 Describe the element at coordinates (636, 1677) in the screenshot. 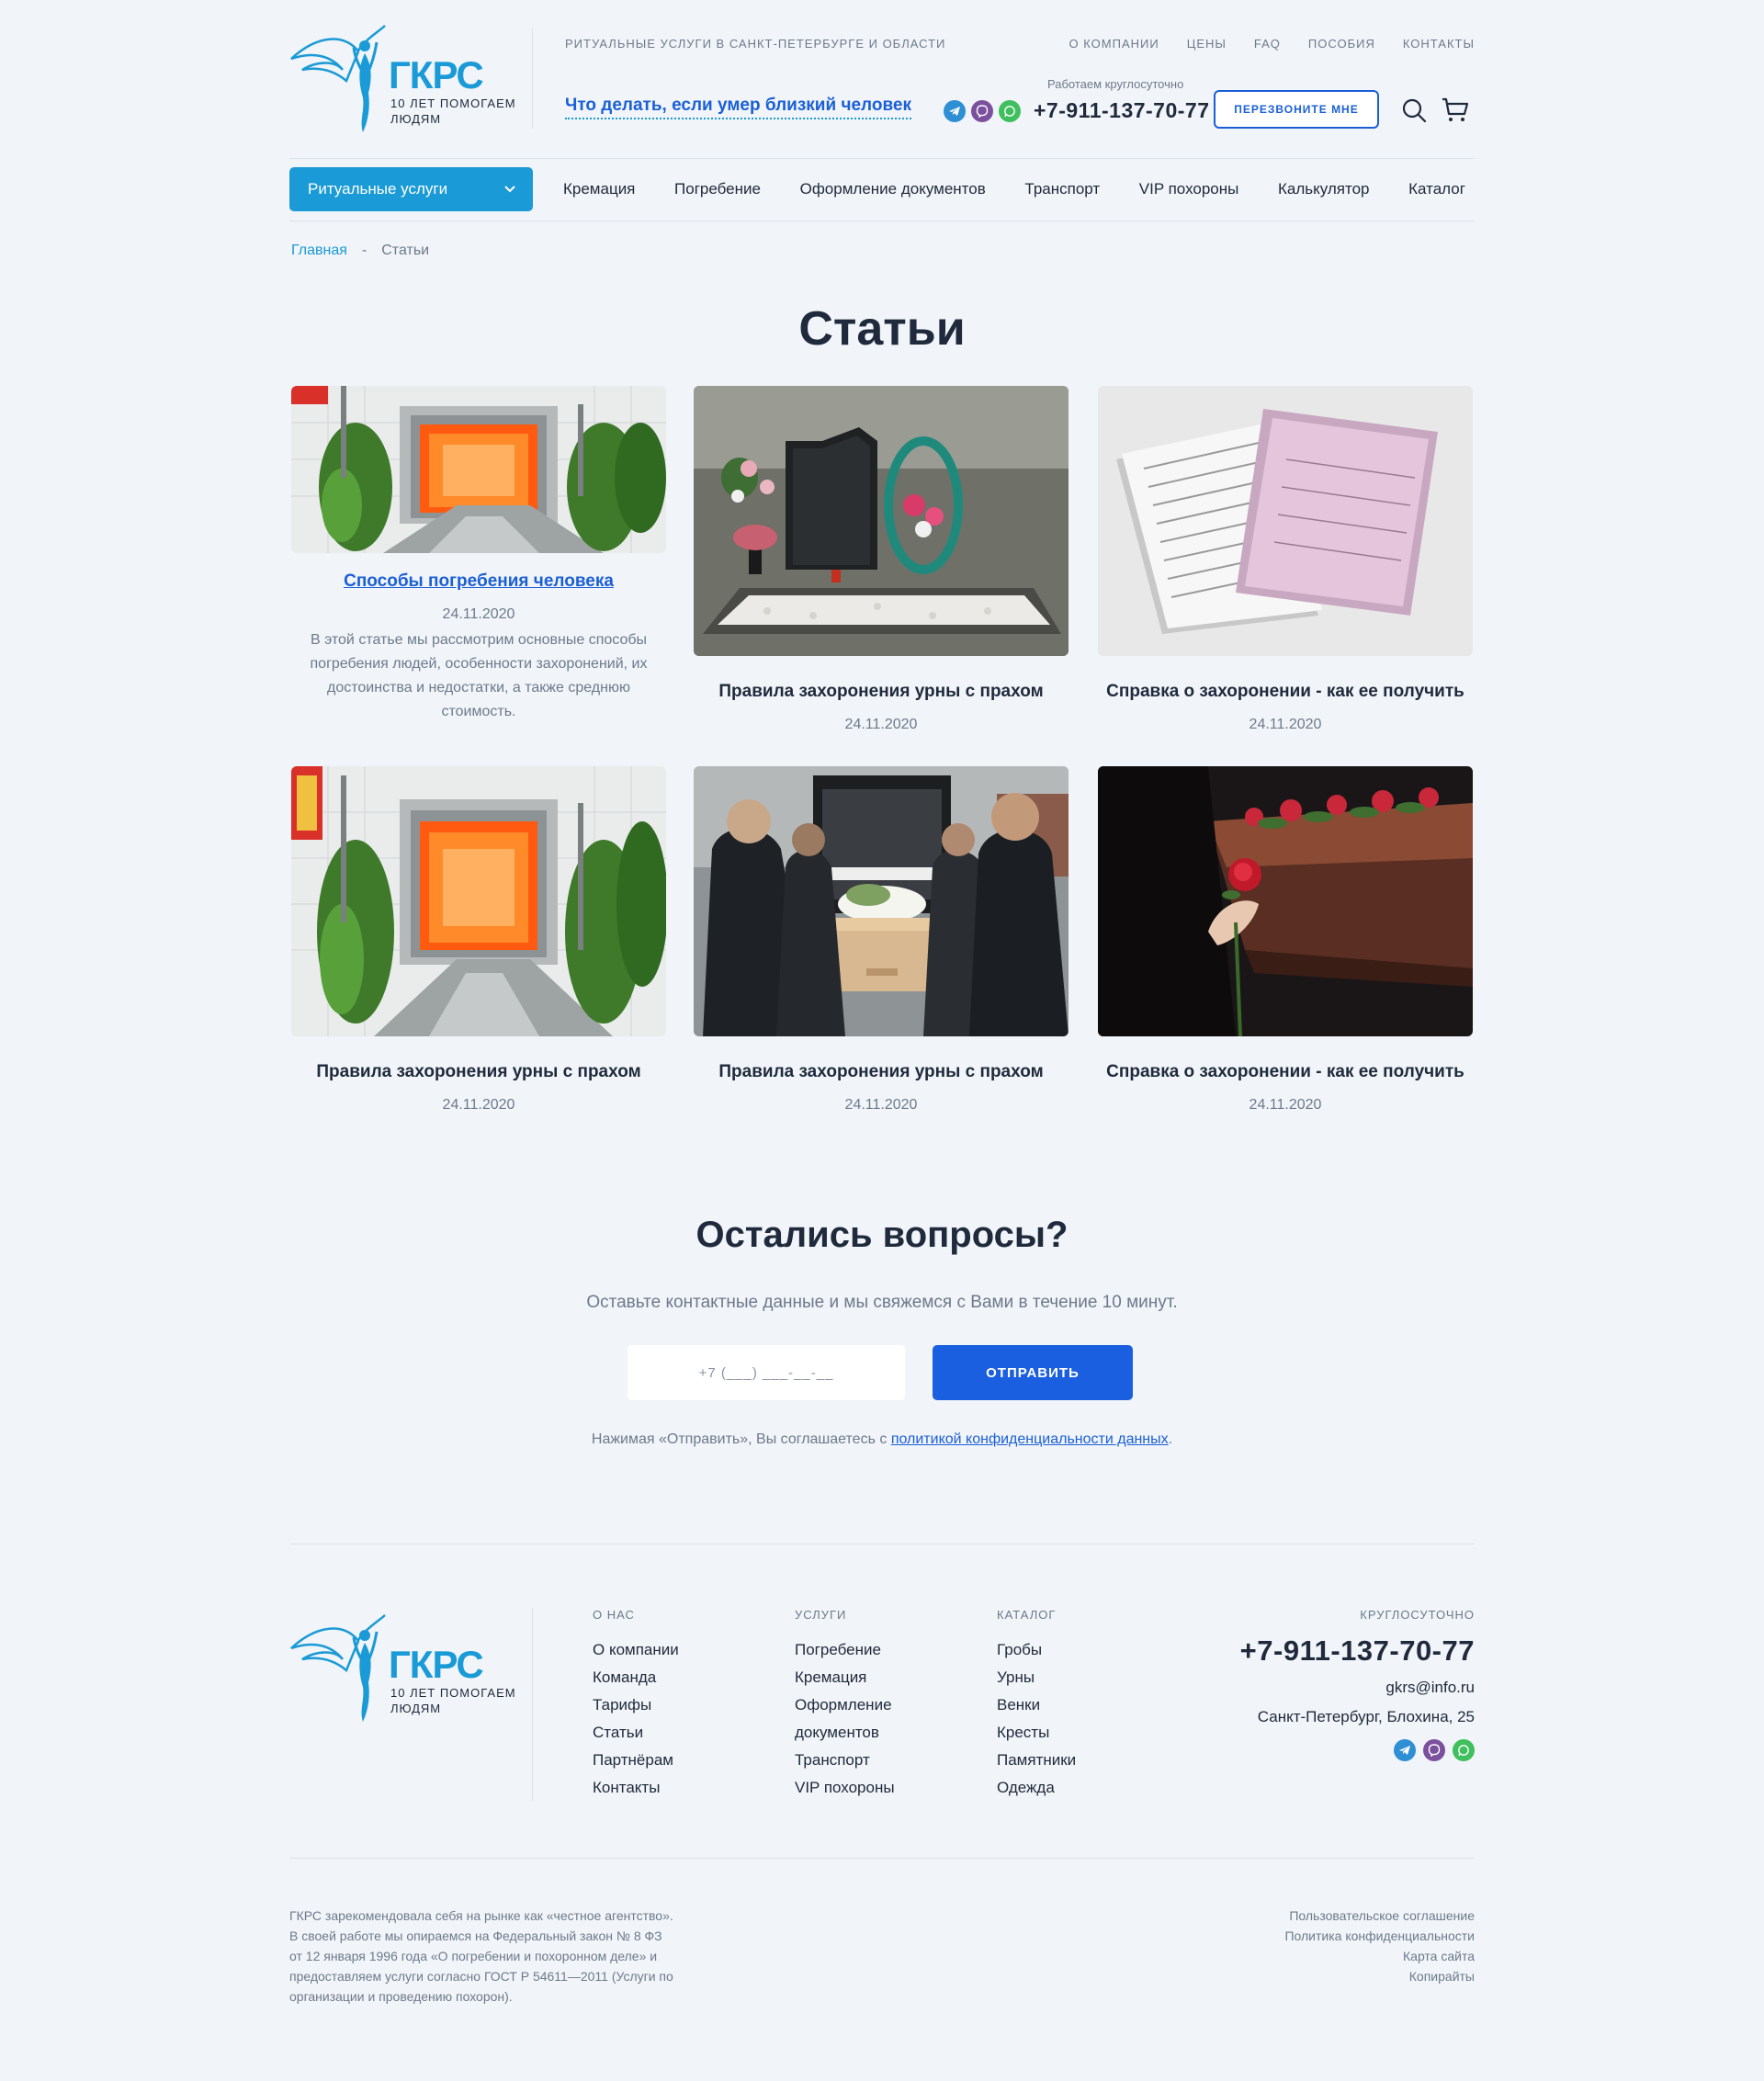

I see `footer-link: Команда` at that location.